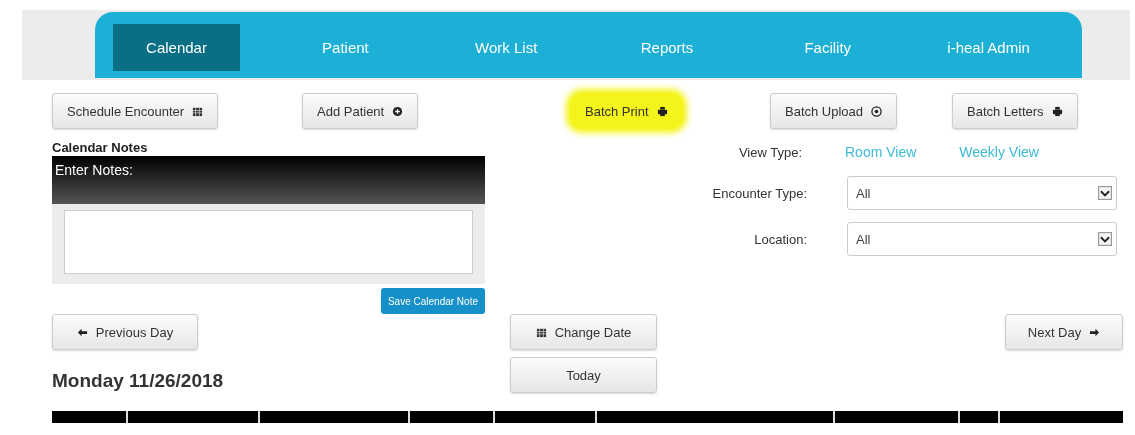 This screenshot has height=435, width=1135. Describe the element at coordinates (100, 148) in the screenshot. I see `section-title: Calendar Notes` at that location.